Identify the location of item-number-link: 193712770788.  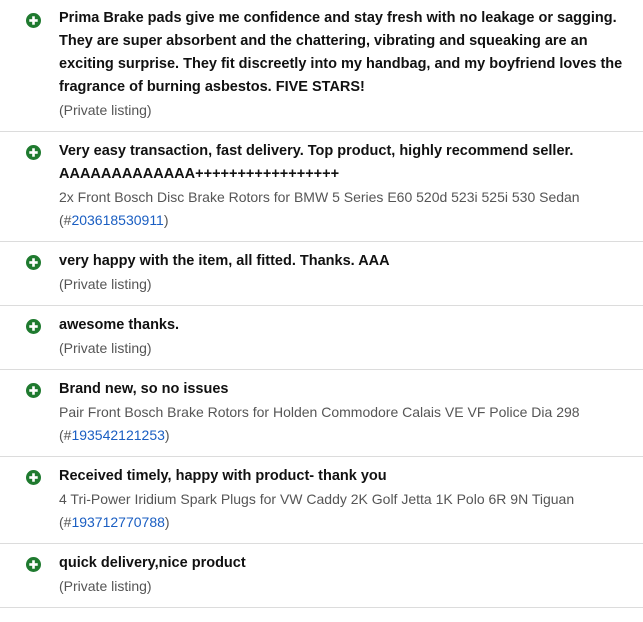
(117, 522).